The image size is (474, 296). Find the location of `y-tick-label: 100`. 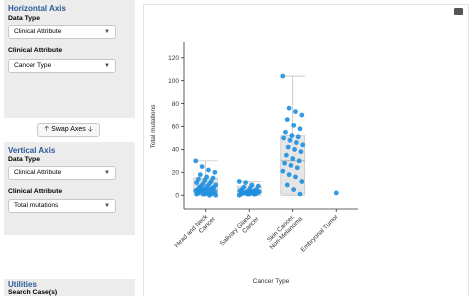

y-tick-label: 100 is located at coordinates (173, 81).